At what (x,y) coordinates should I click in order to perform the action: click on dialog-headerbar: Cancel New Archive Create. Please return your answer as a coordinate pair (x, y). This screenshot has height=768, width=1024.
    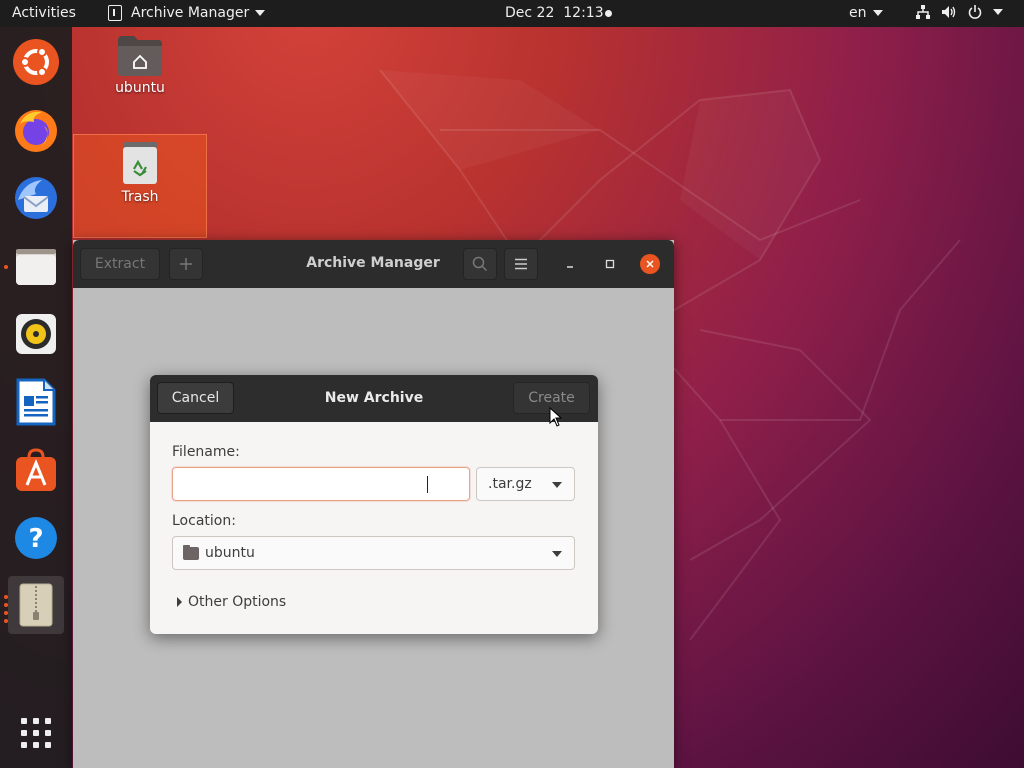
    Looking at the image, I should click on (374, 398).